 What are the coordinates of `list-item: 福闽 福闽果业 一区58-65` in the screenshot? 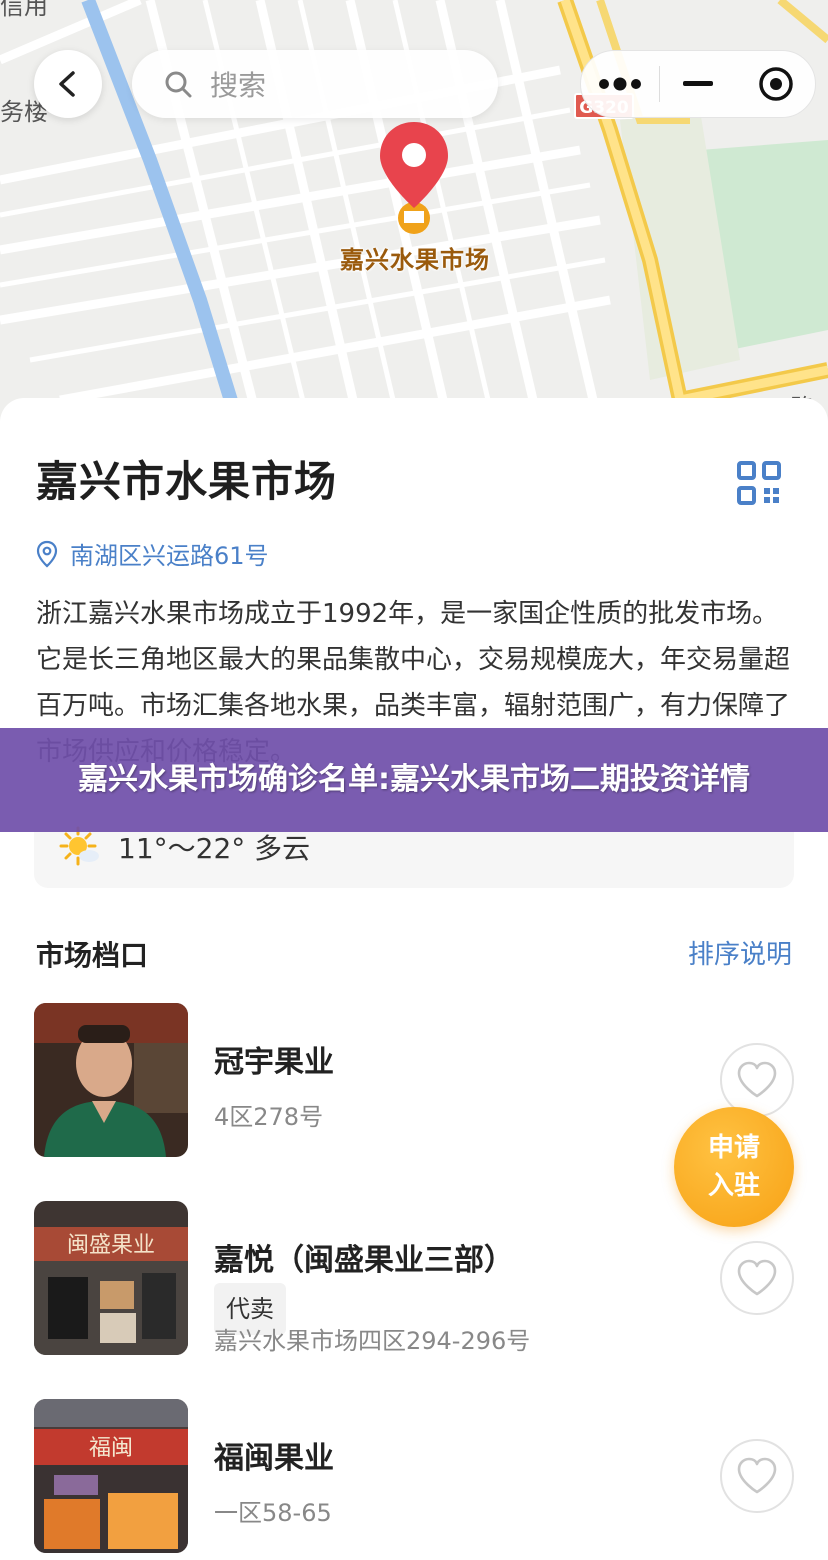 It's located at (414, 1477).